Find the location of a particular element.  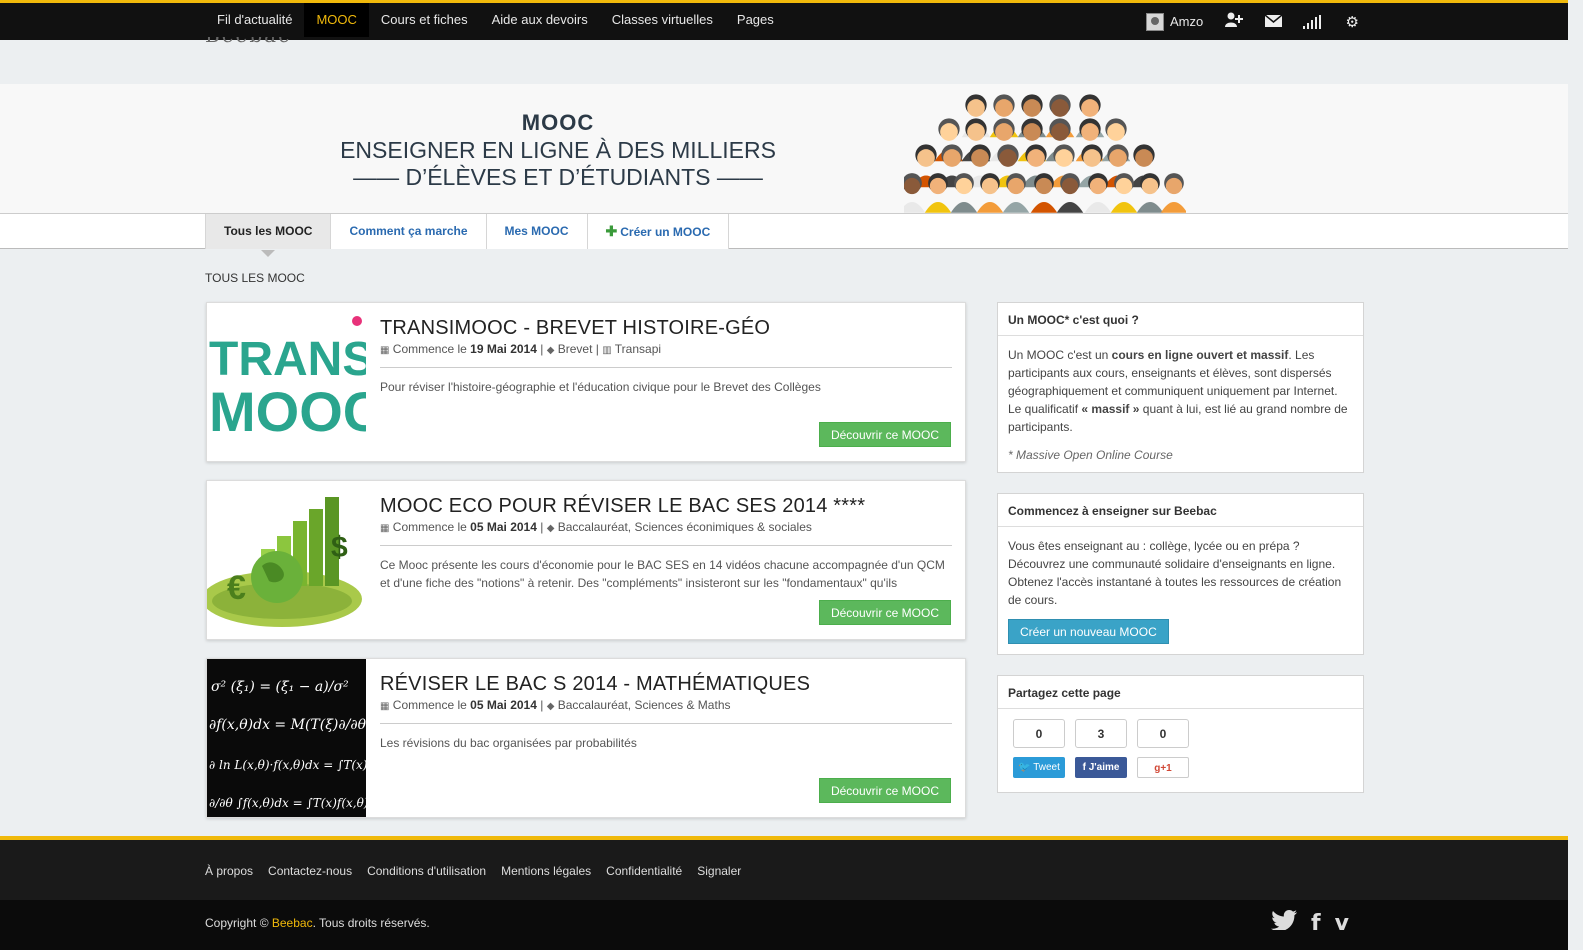

avatar is located at coordinates (1155, 21).